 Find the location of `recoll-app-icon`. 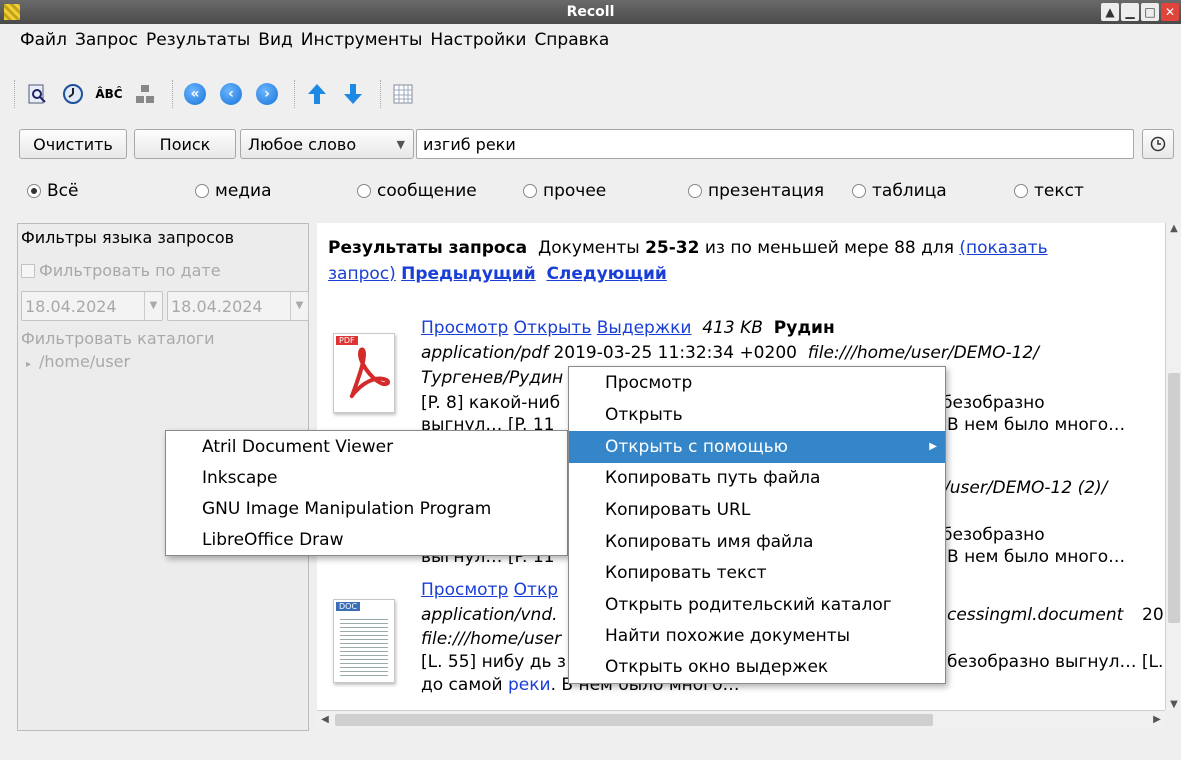

recoll-app-icon is located at coordinates (12, 12).